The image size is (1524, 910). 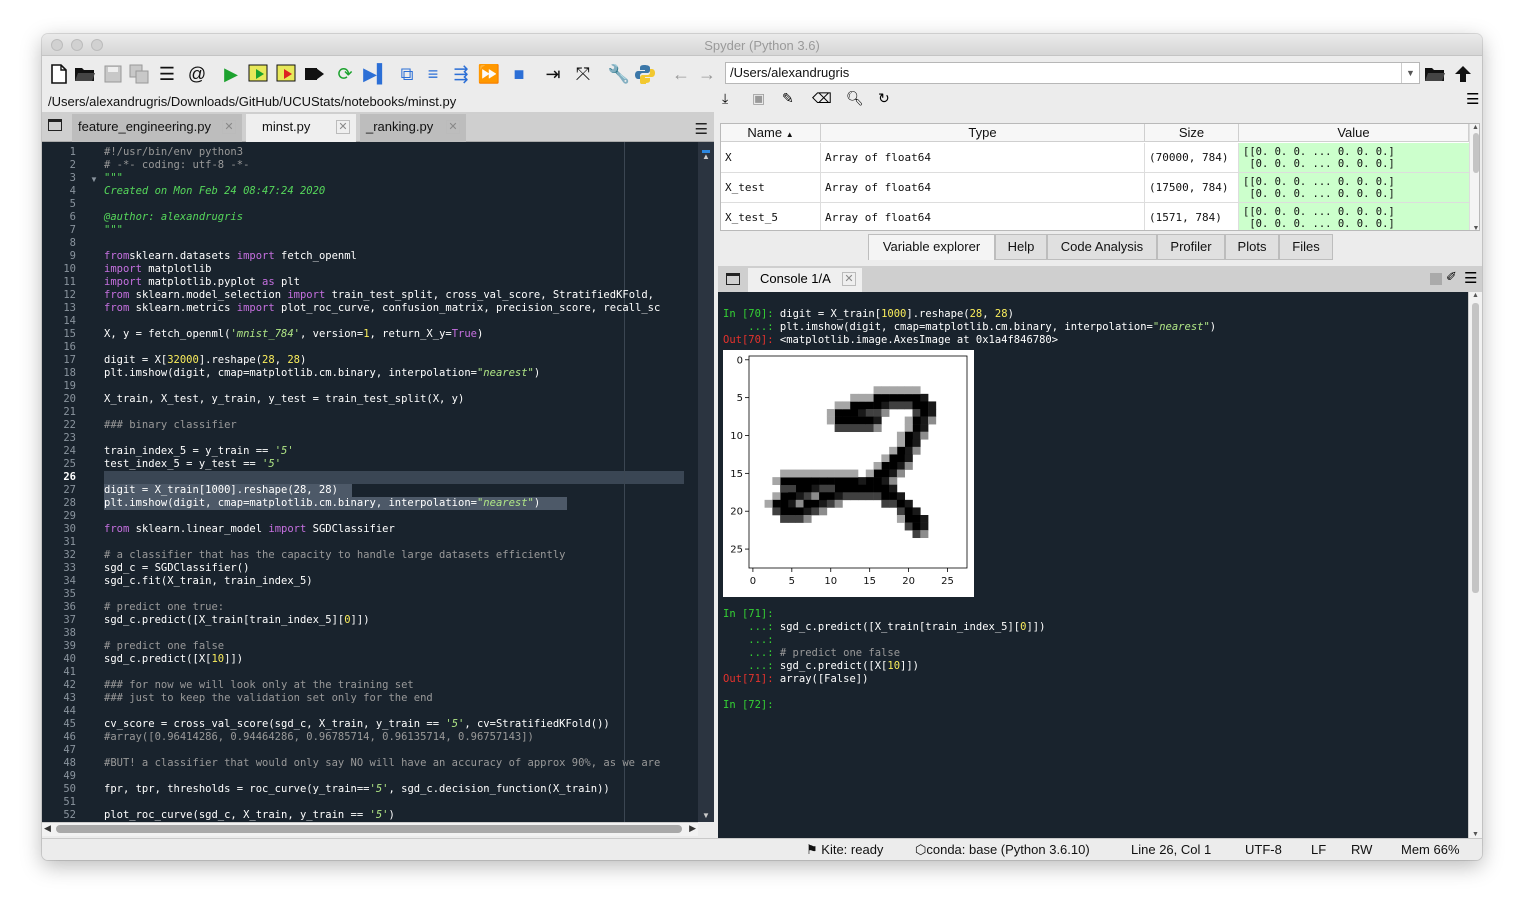 What do you see at coordinates (1306, 247) in the screenshot?
I see `tab-files: Files` at bounding box center [1306, 247].